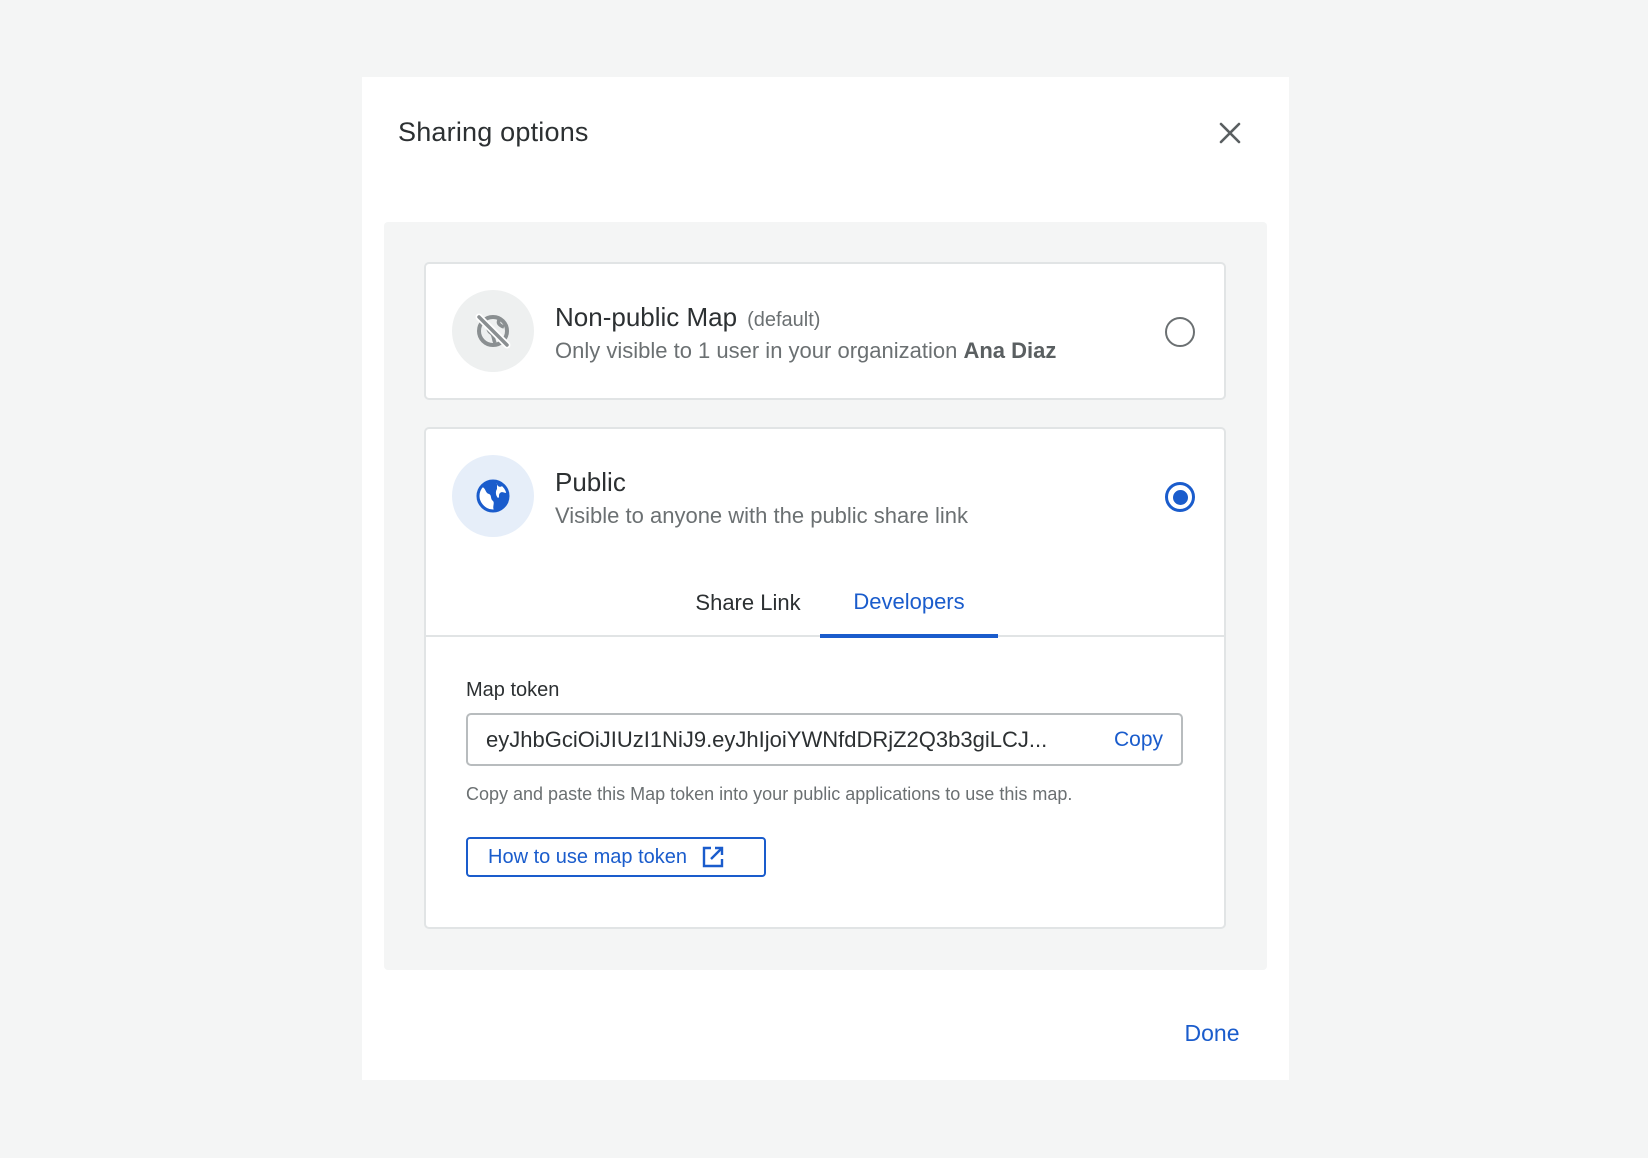  I want to click on nonpublic-icon-badge, so click(493, 331).